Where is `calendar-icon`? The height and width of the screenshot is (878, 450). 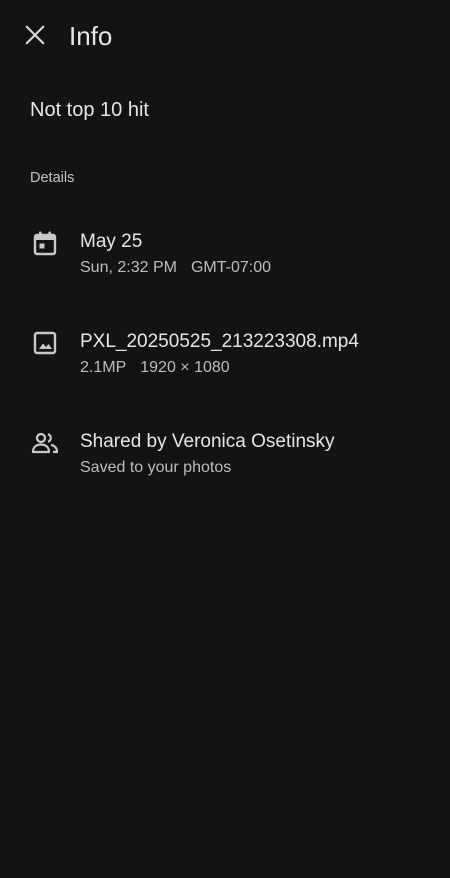 calendar-icon is located at coordinates (45, 243).